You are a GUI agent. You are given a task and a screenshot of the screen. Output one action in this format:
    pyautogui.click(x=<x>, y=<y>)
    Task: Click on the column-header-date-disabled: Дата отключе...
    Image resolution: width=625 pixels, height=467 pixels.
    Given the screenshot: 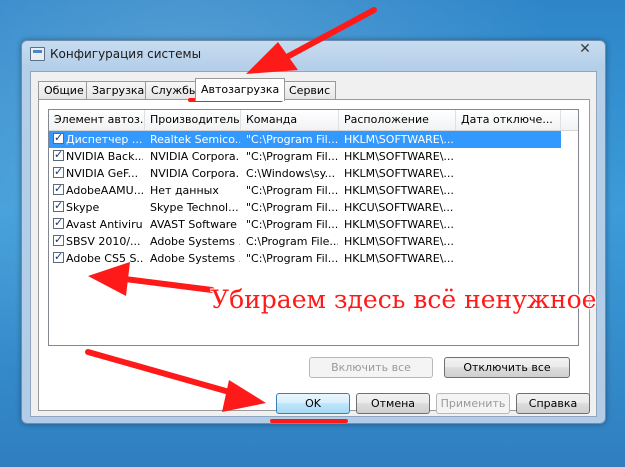 What is the action you would take?
    pyautogui.click(x=508, y=120)
    